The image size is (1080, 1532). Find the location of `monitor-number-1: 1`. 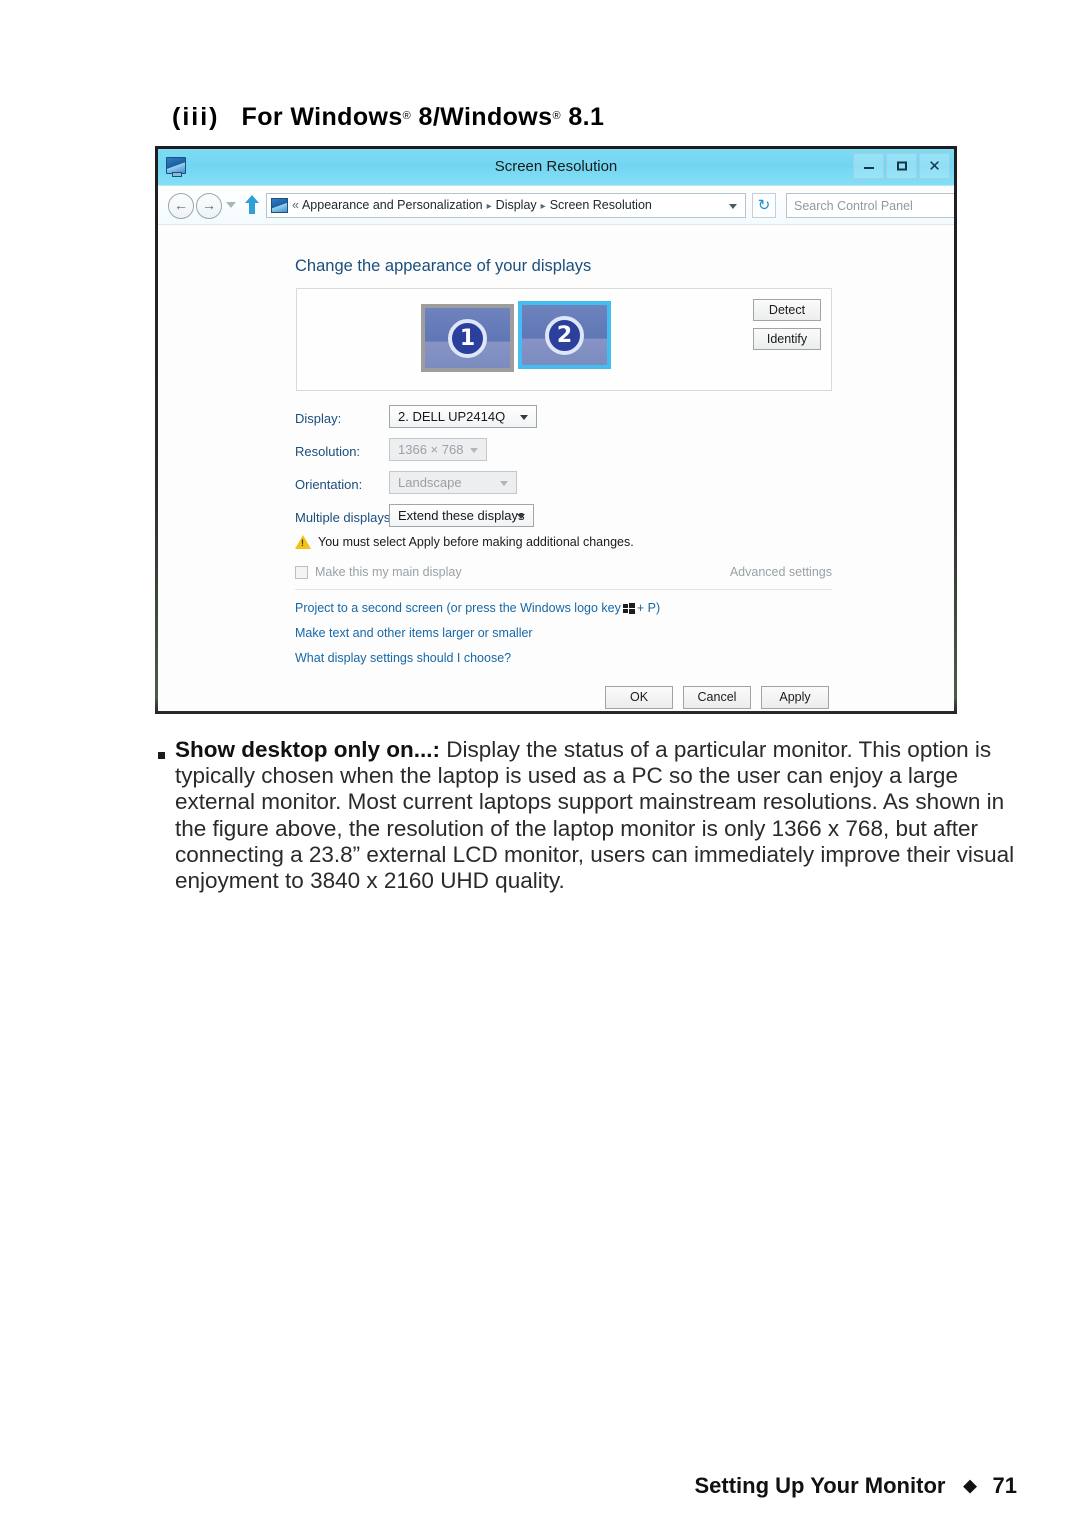

monitor-number-1: 1 is located at coordinates (467, 338).